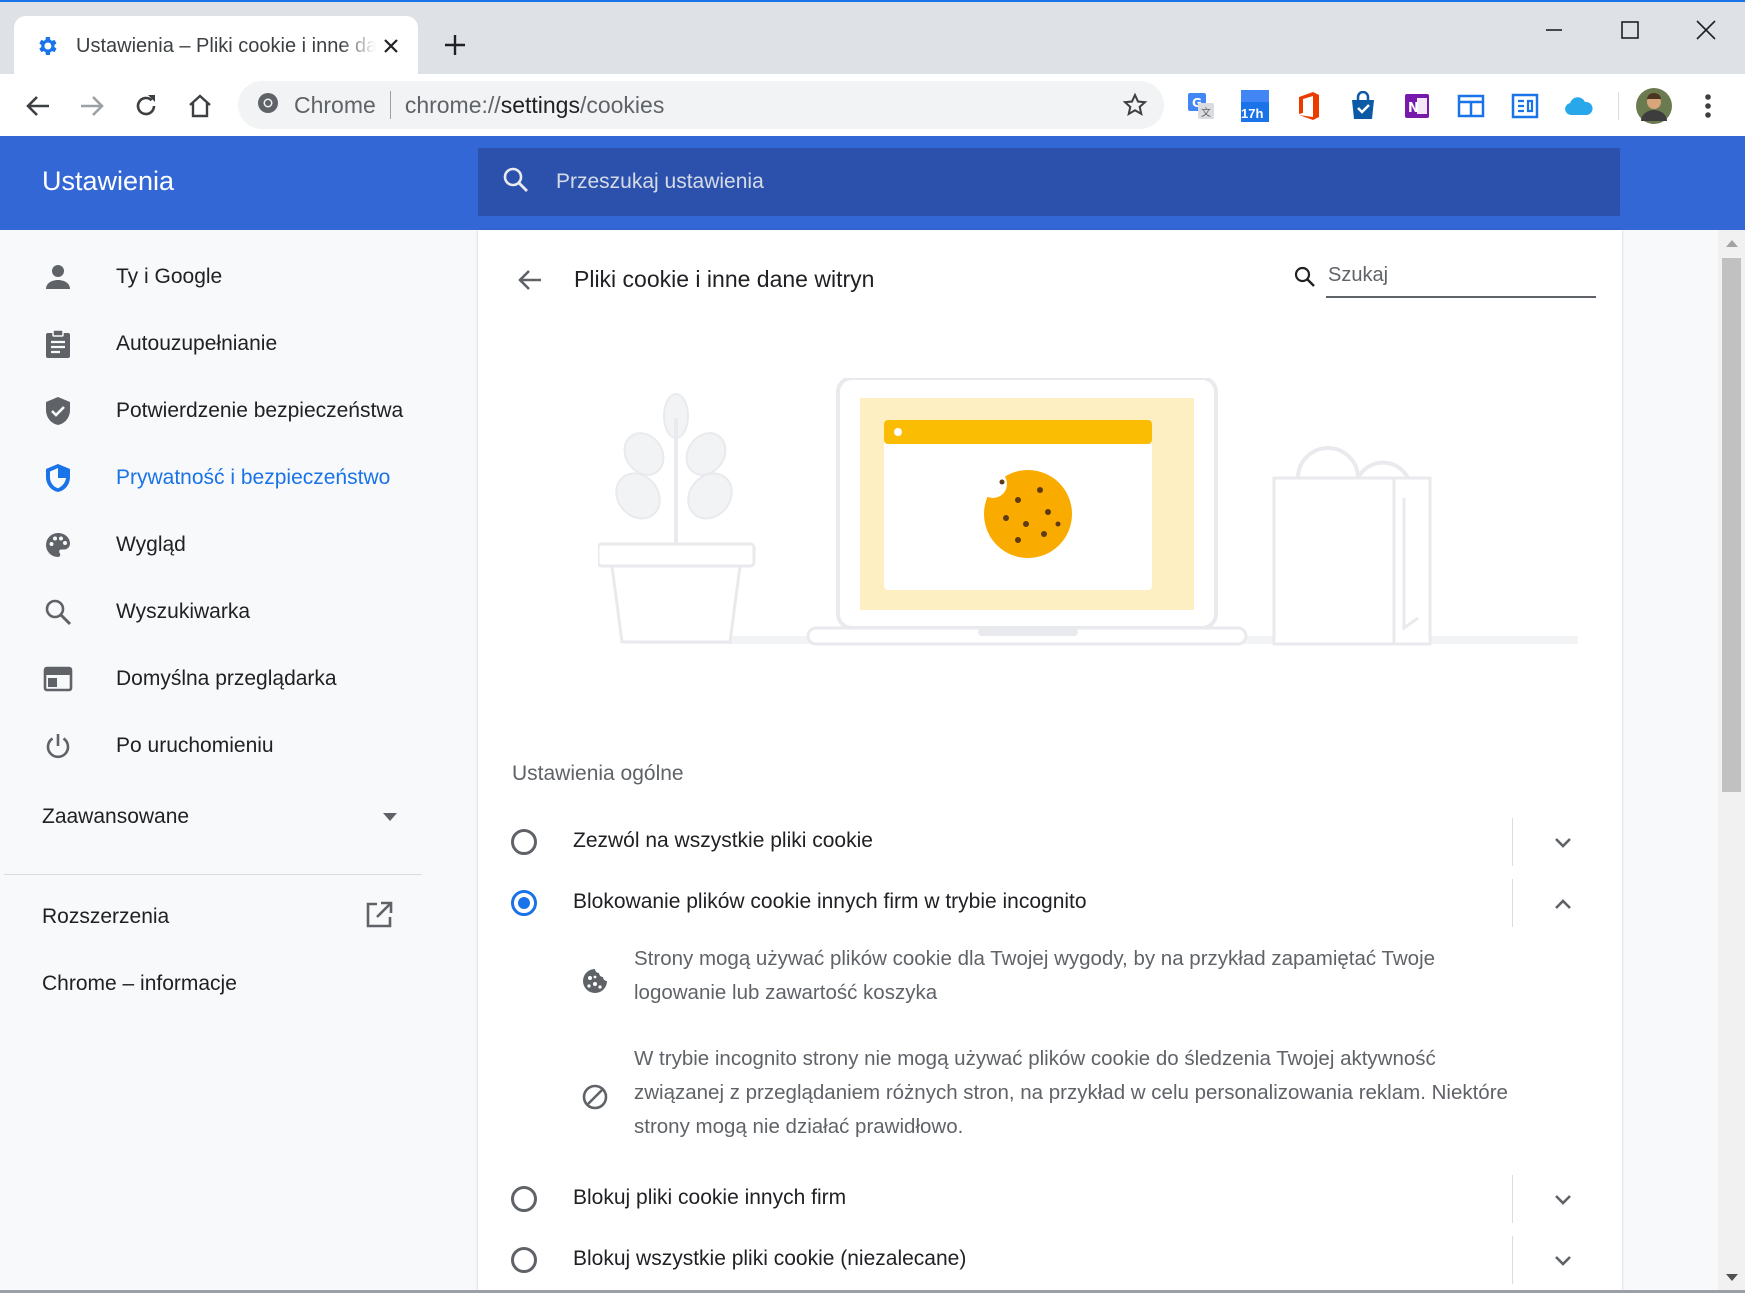  I want to click on sidebar-item-safety-check: Potwierdzenie bezpieczeństwa, so click(239, 411).